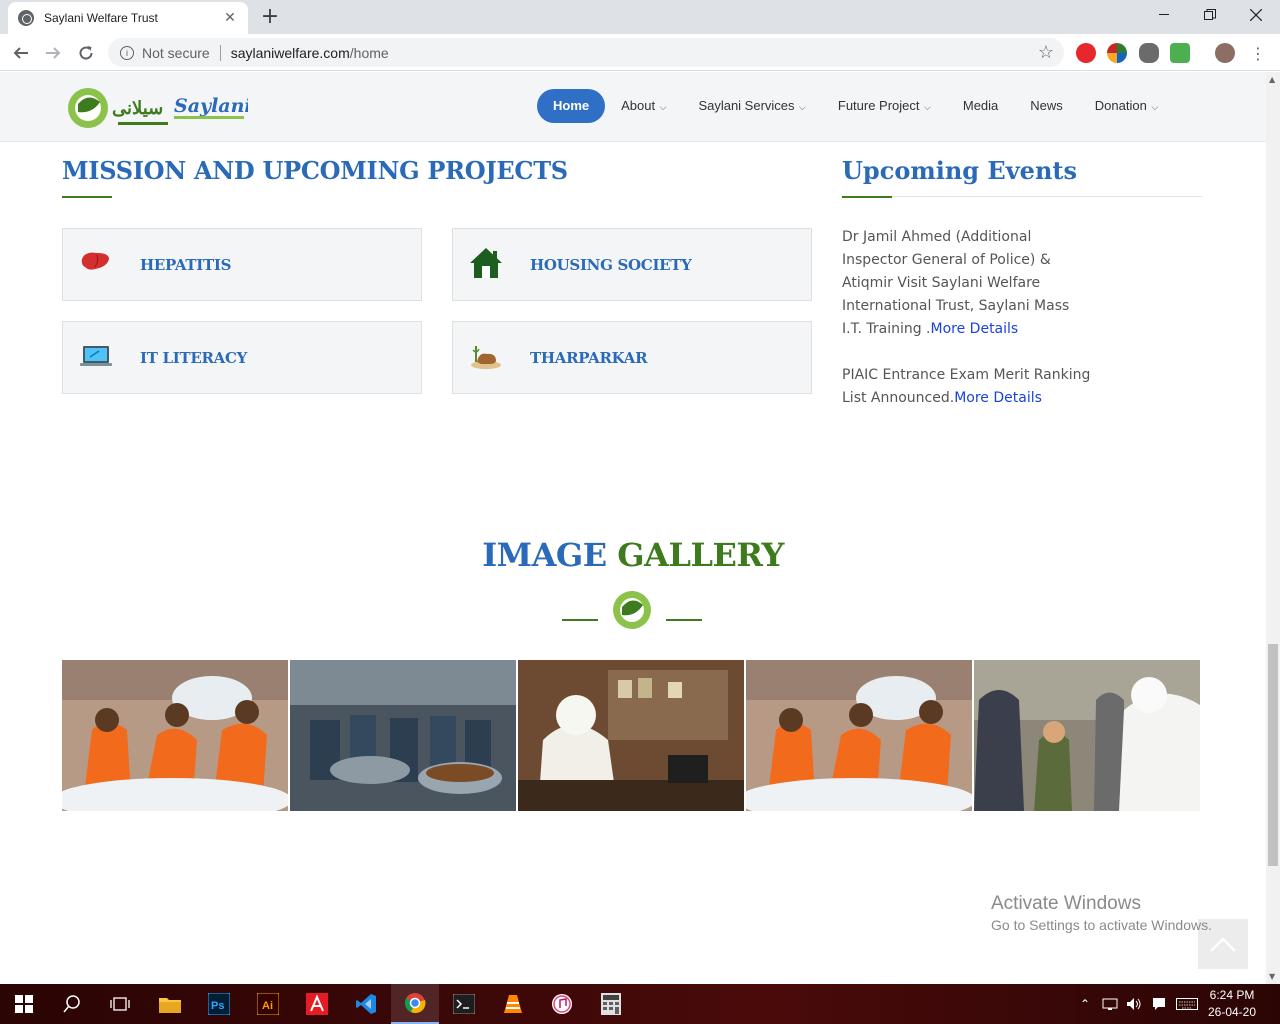  I want to click on search-icon, so click(71, 1004).